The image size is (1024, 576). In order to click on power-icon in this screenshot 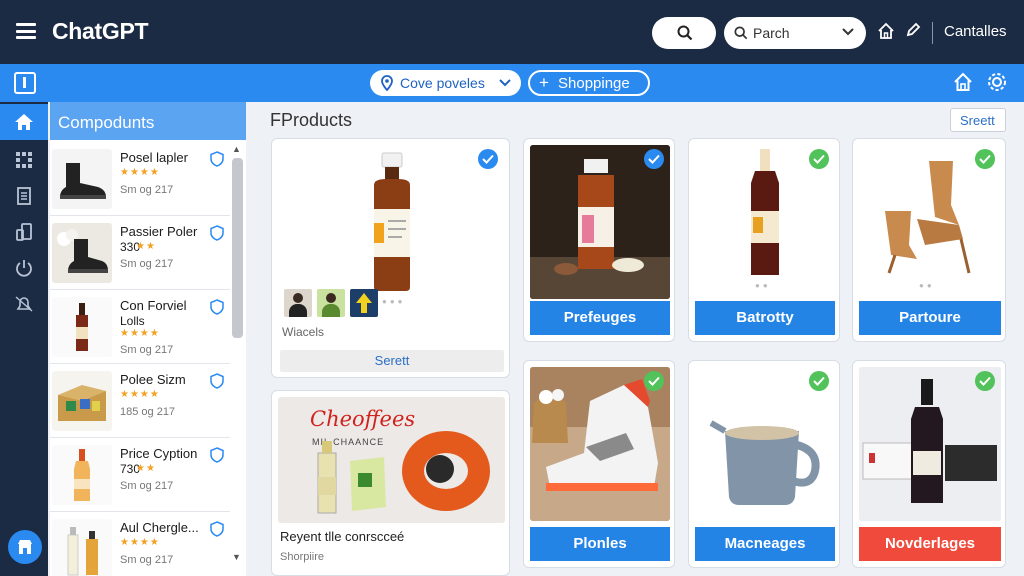, I will do `click(24, 268)`.